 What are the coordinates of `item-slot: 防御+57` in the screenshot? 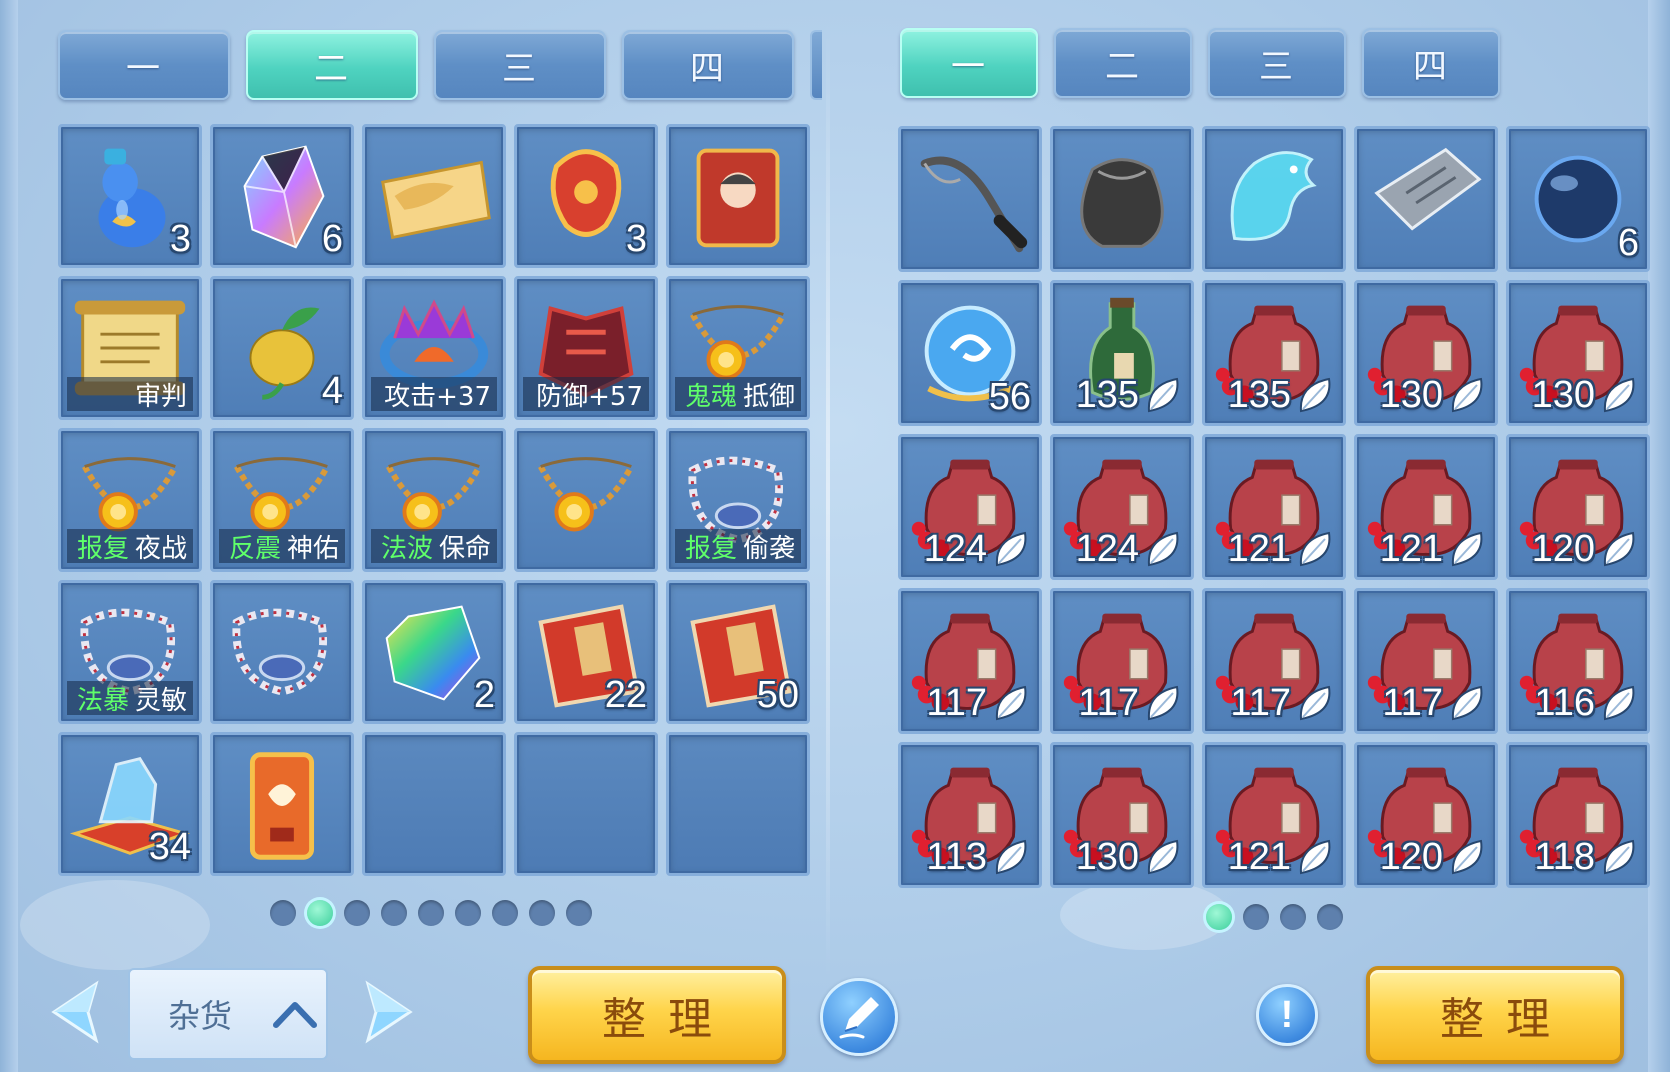 It's located at (586, 348).